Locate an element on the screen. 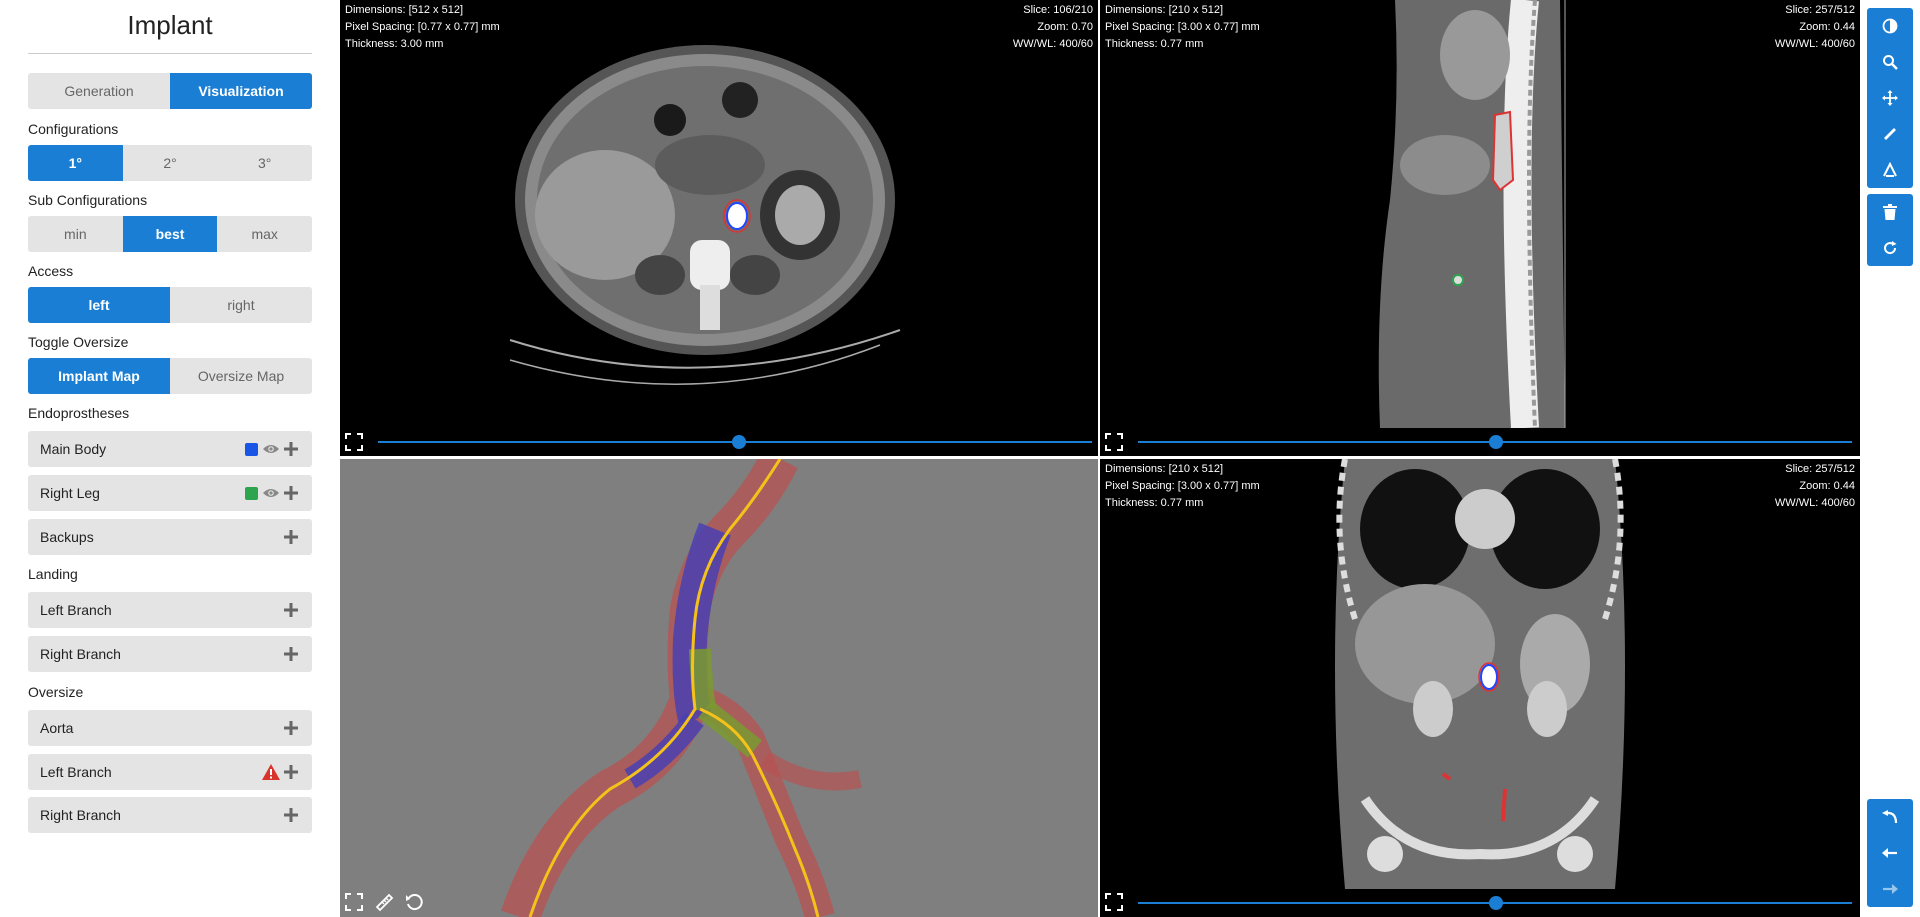  contrast-icon is located at coordinates (1890, 26).